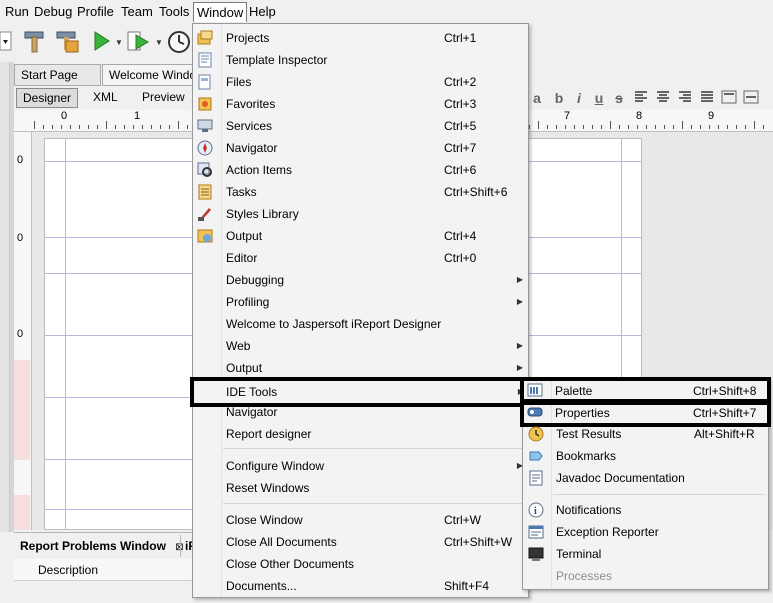 The height and width of the screenshot is (603, 773). I want to click on tab-report-problems: Report Problems Window ⊠, so click(102, 546).